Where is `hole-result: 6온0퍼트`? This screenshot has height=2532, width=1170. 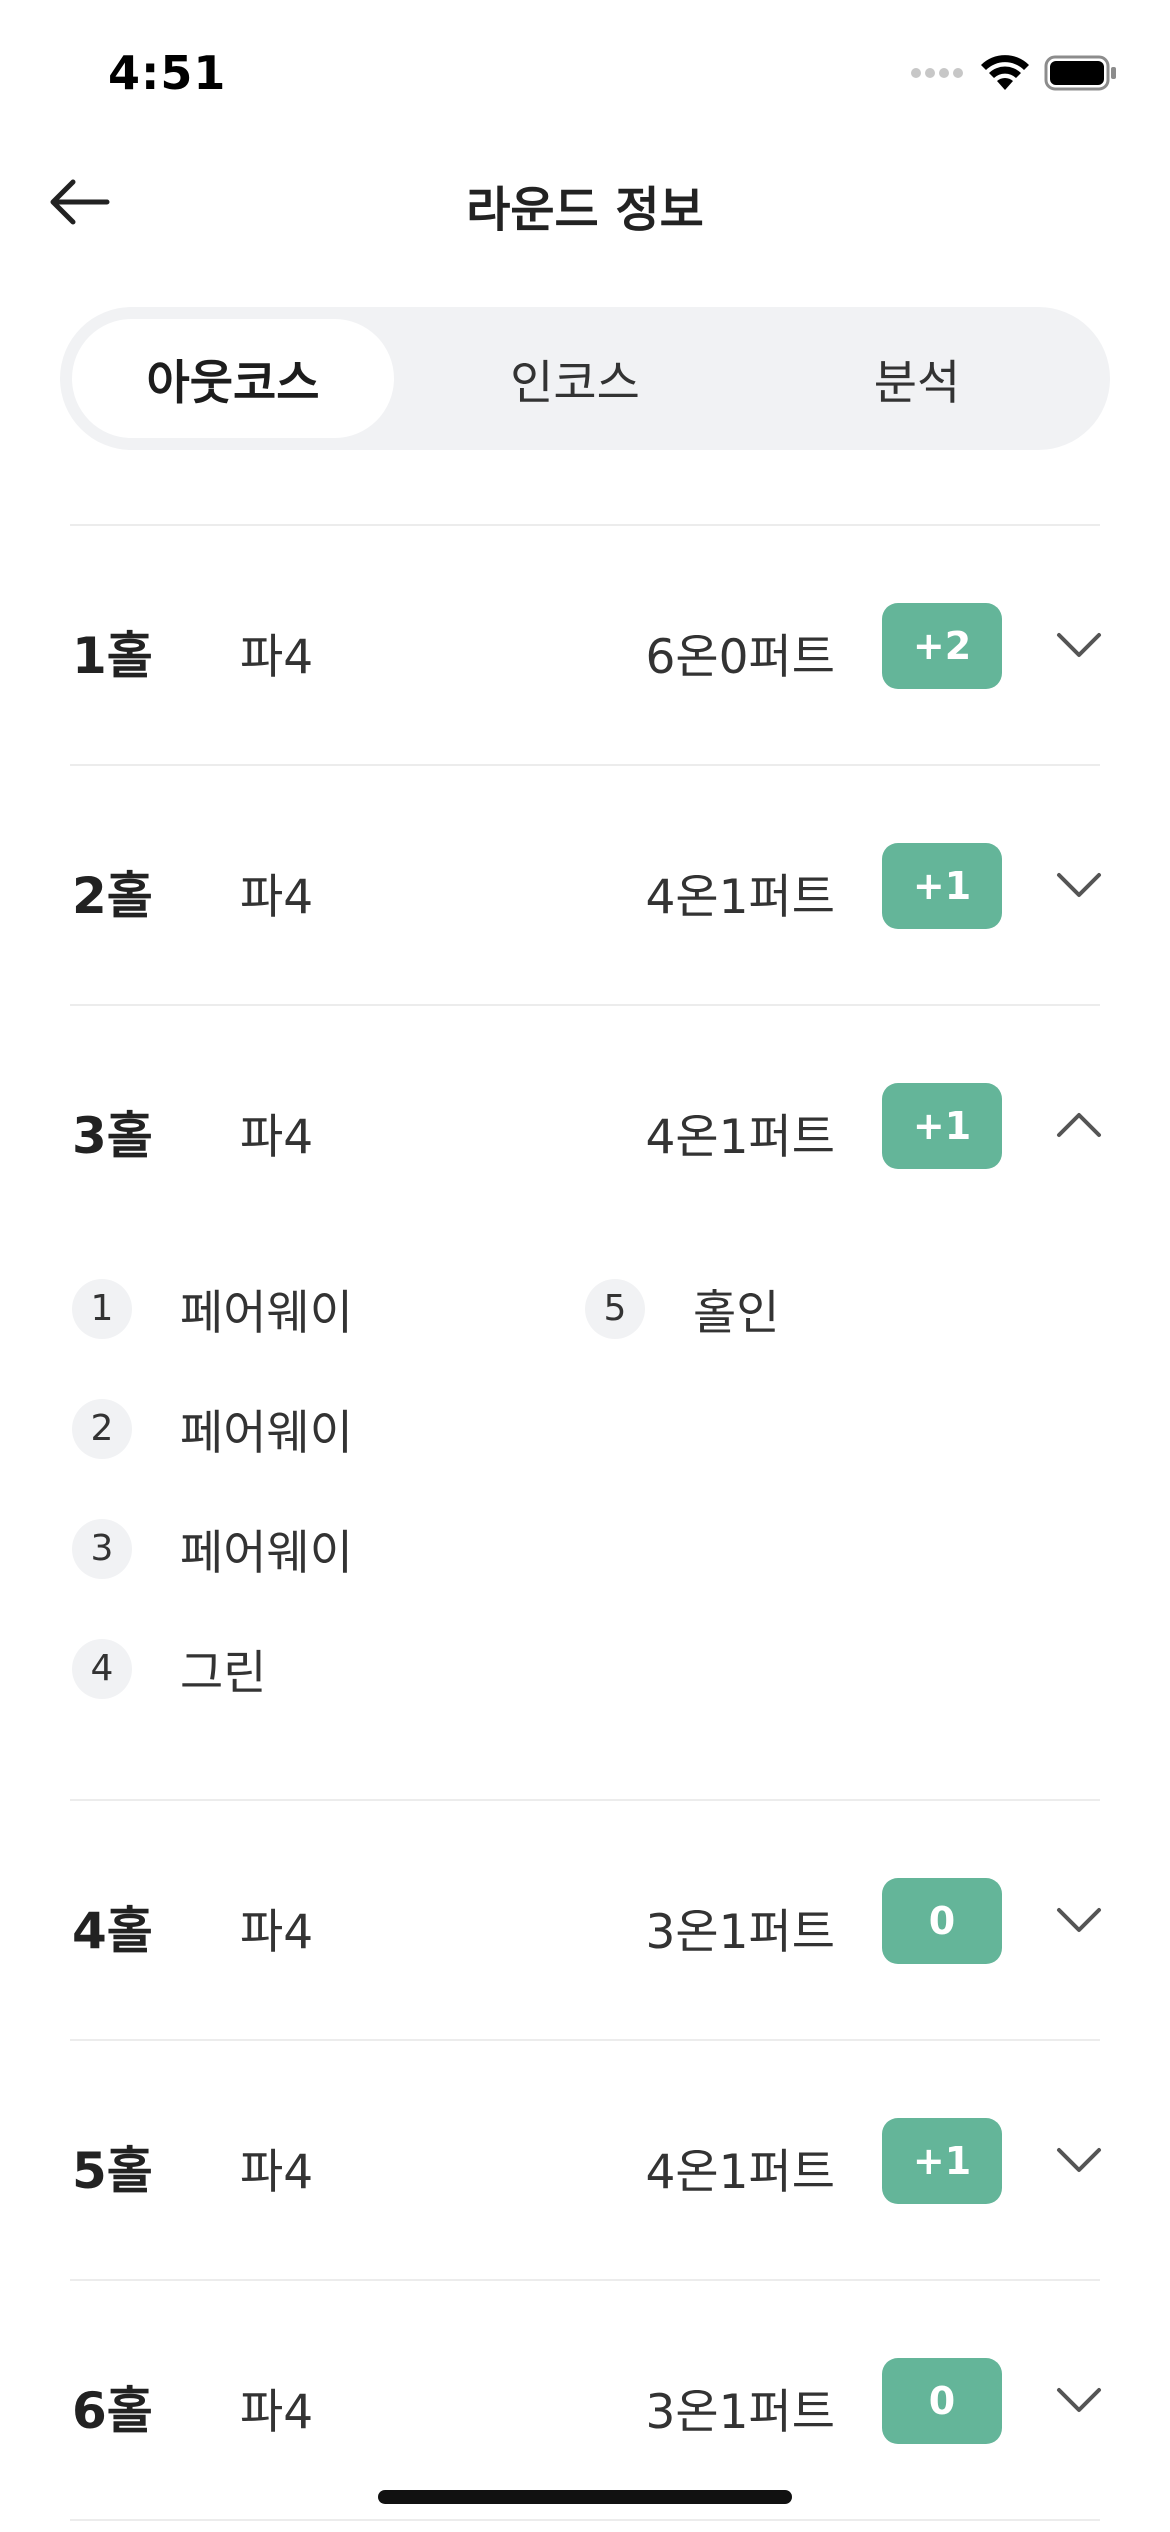
hole-result: 6온0퍼트 is located at coordinates (740, 657).